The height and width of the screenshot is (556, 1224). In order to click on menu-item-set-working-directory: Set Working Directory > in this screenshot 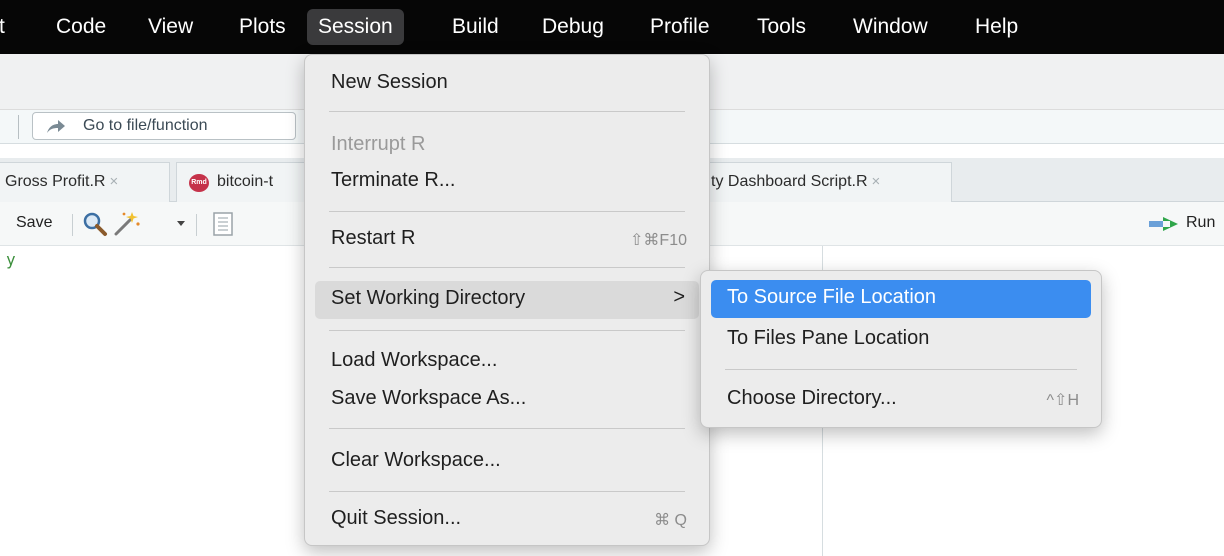, I will do `click(507, 300)`.